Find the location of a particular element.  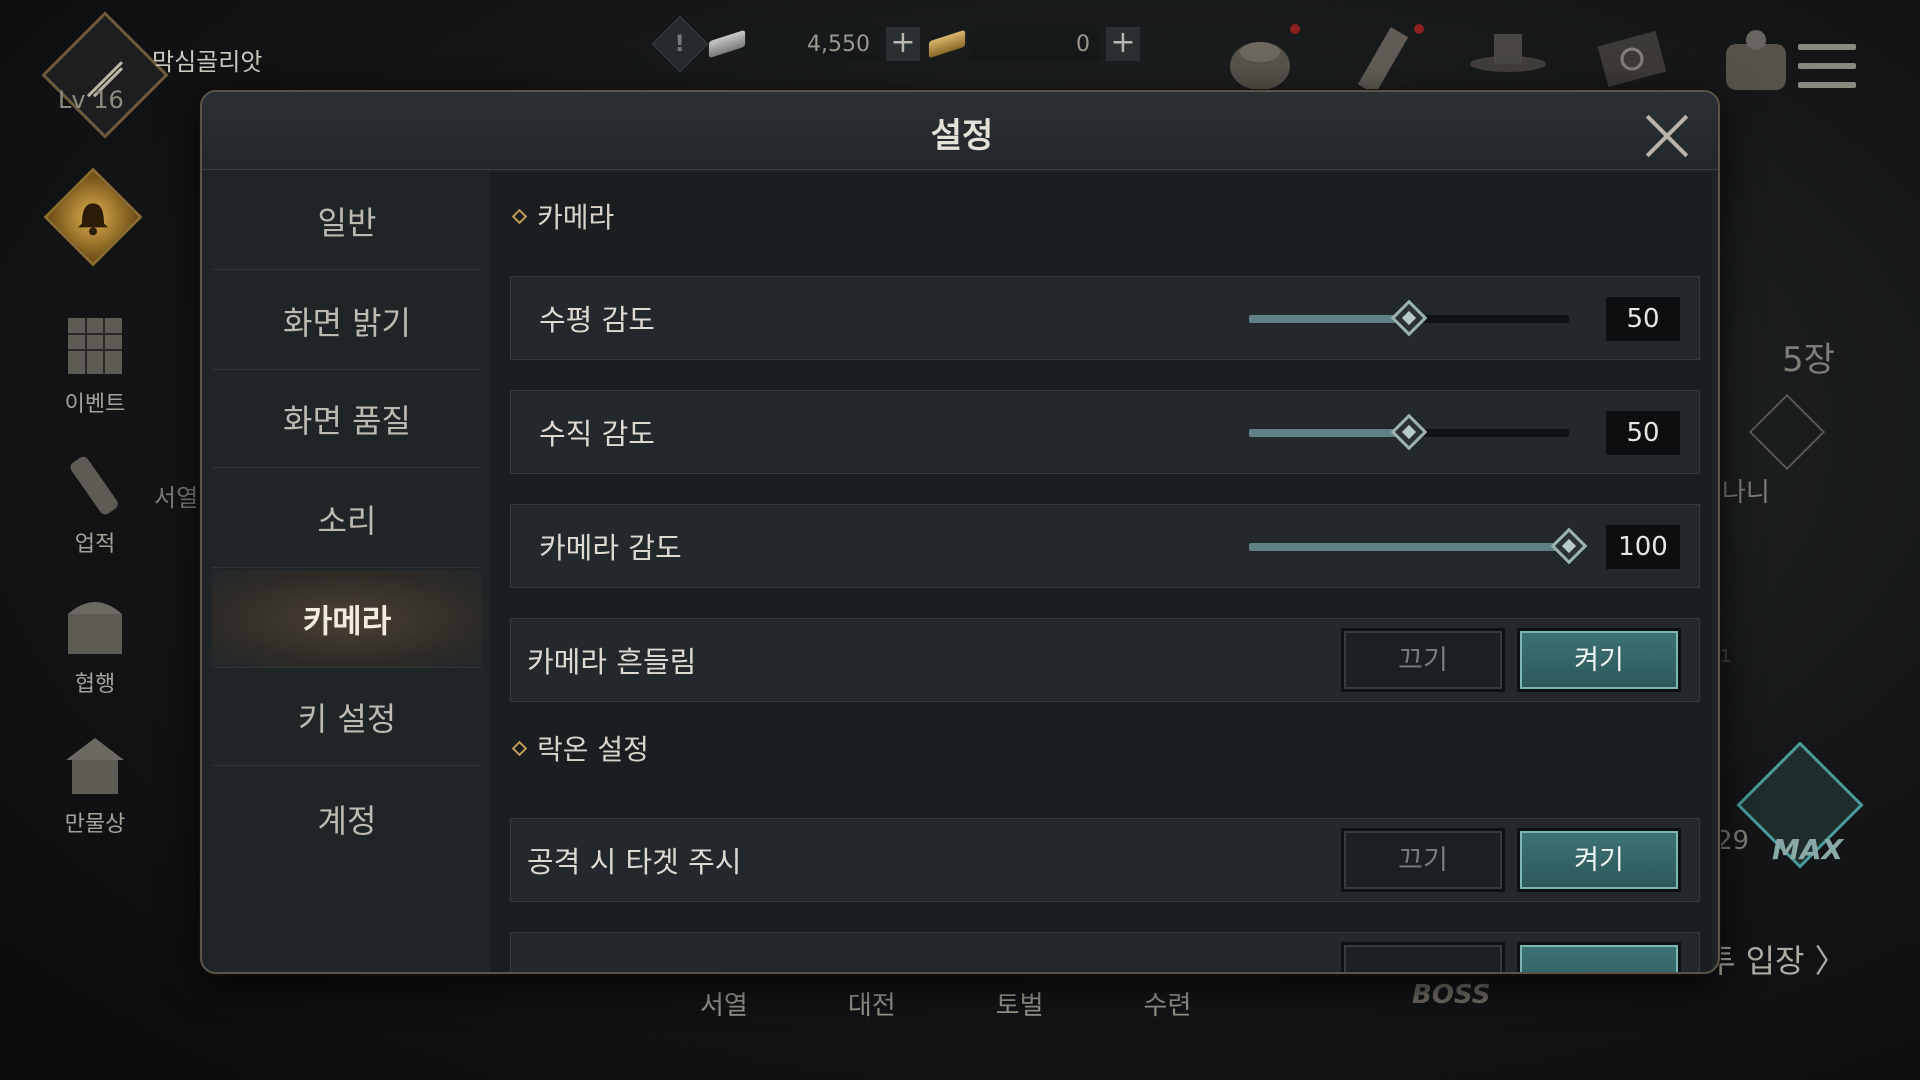

setting-row-partial is located at coordinates (1105, 952).